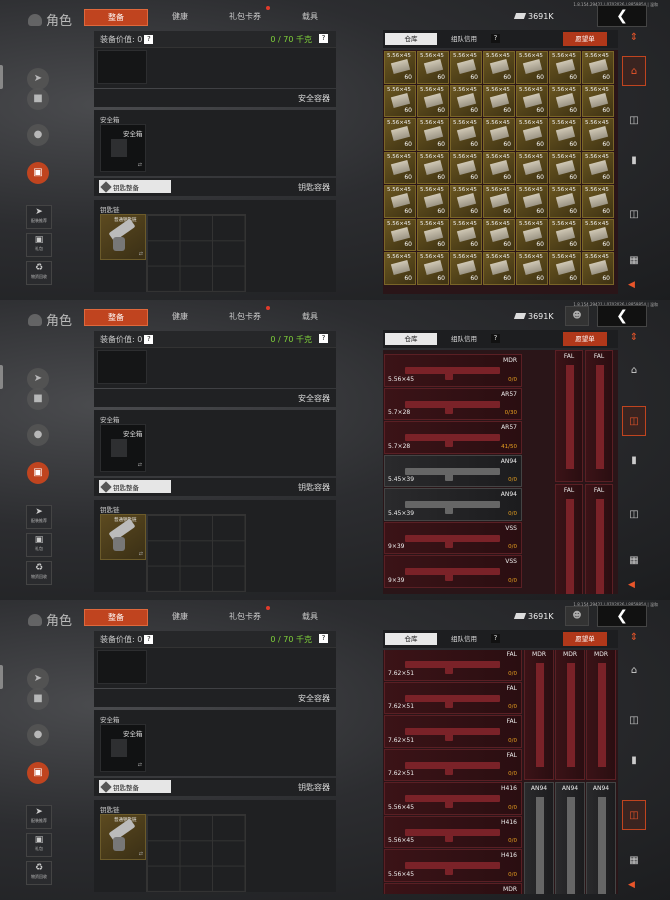 The image size is (670, 900). What do you see at coordinates (38, 735) in the screenshot?
I see `category-helmet: ●` at bounding box center [38, 735].